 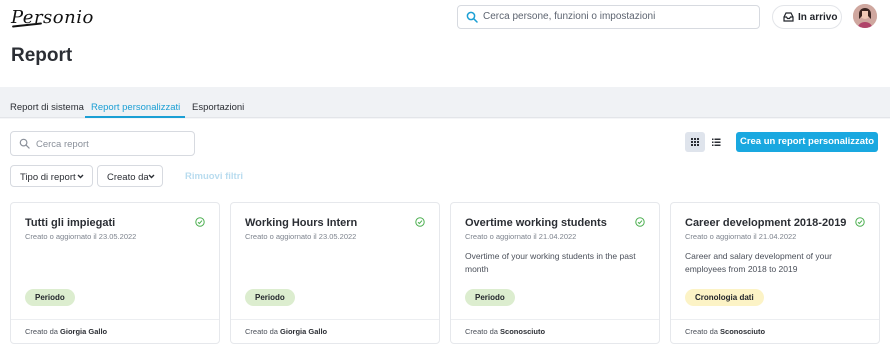 What do you see at coordinates (766, 223) in the screenshot?
I see `report-card-title: Career development 2018-2019` at bounding box center [766, 223].